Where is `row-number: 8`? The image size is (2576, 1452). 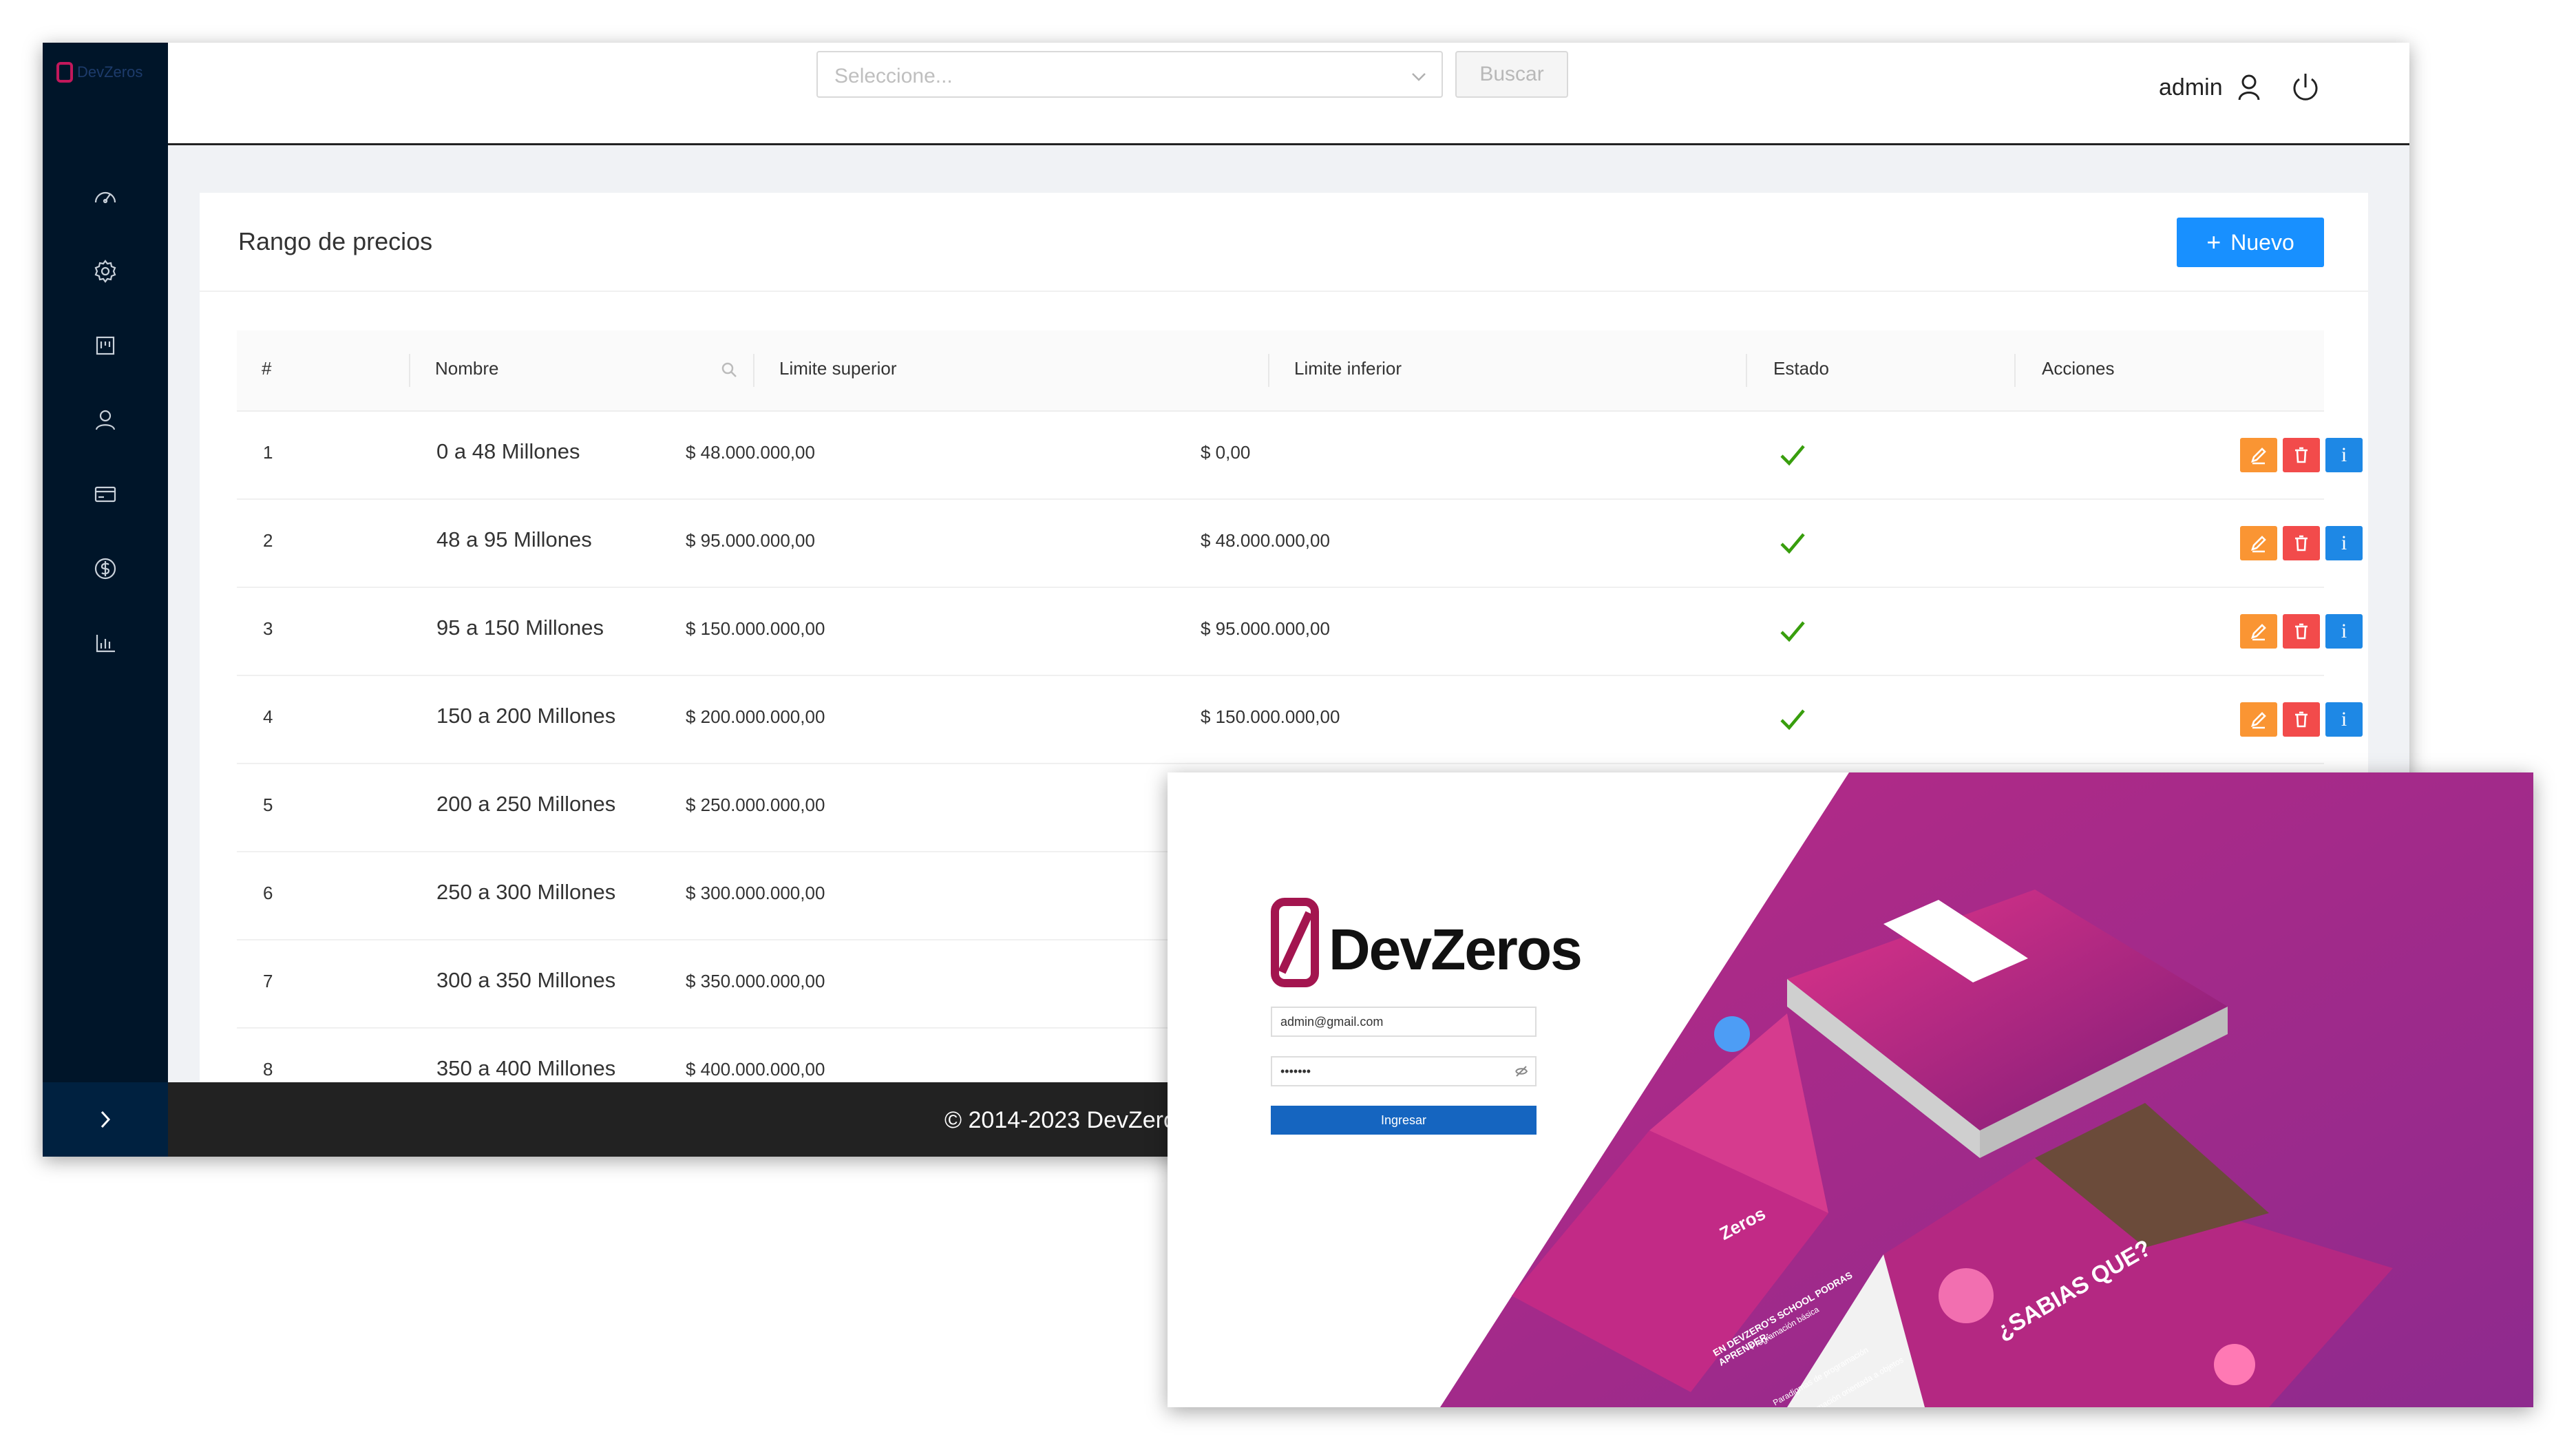 row-number: 8 is located at coordinates (268, 1069).